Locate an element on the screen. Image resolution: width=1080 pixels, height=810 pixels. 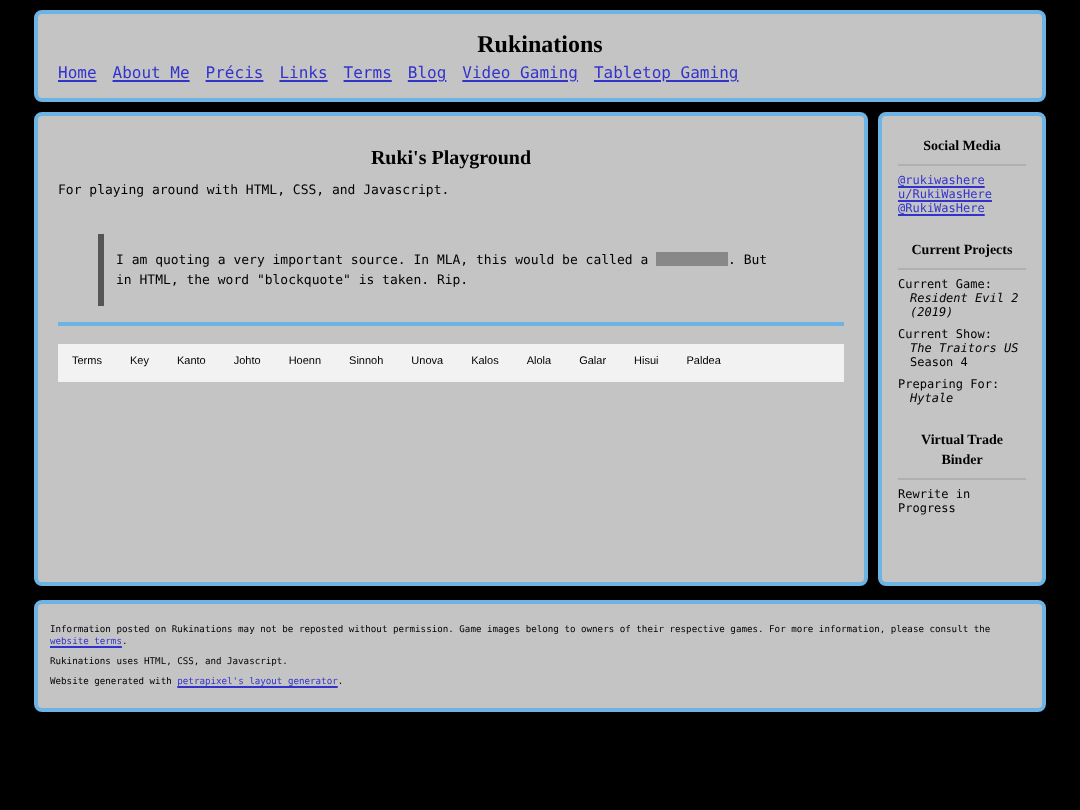
site-title: Rukinations is located at coordinates (540, 44).